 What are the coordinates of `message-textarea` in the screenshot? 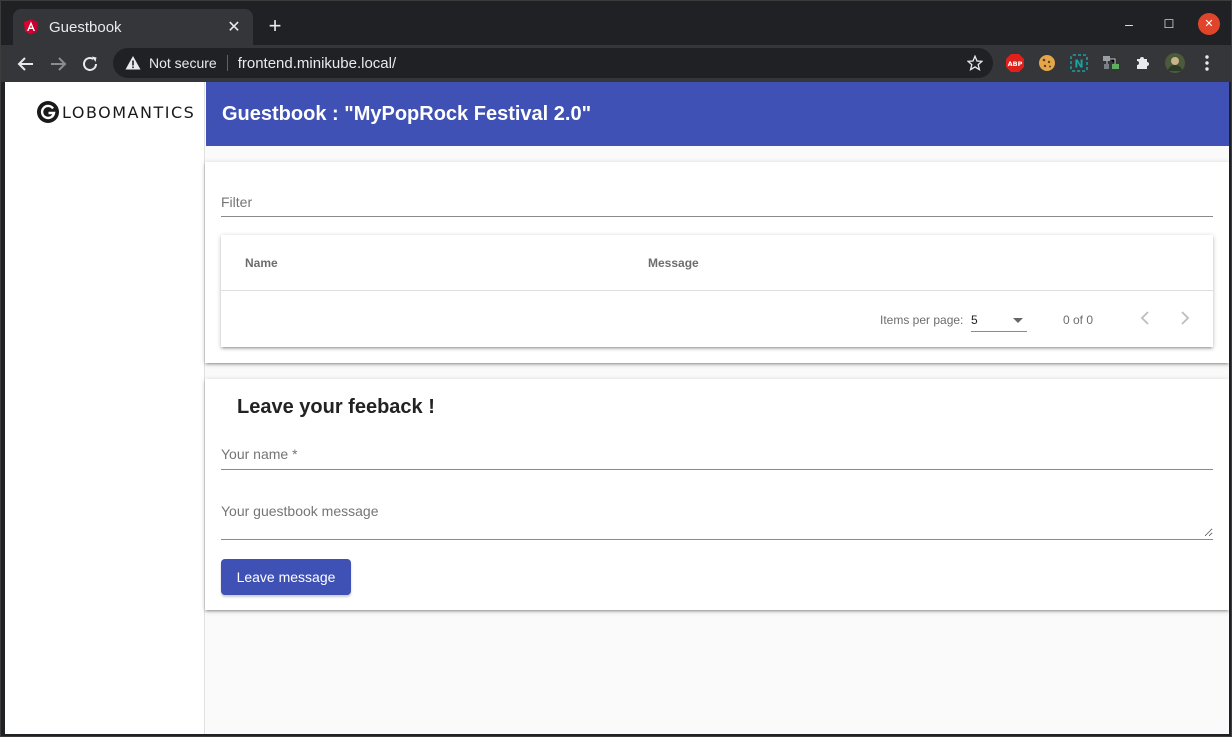 It's located at (717, 520).